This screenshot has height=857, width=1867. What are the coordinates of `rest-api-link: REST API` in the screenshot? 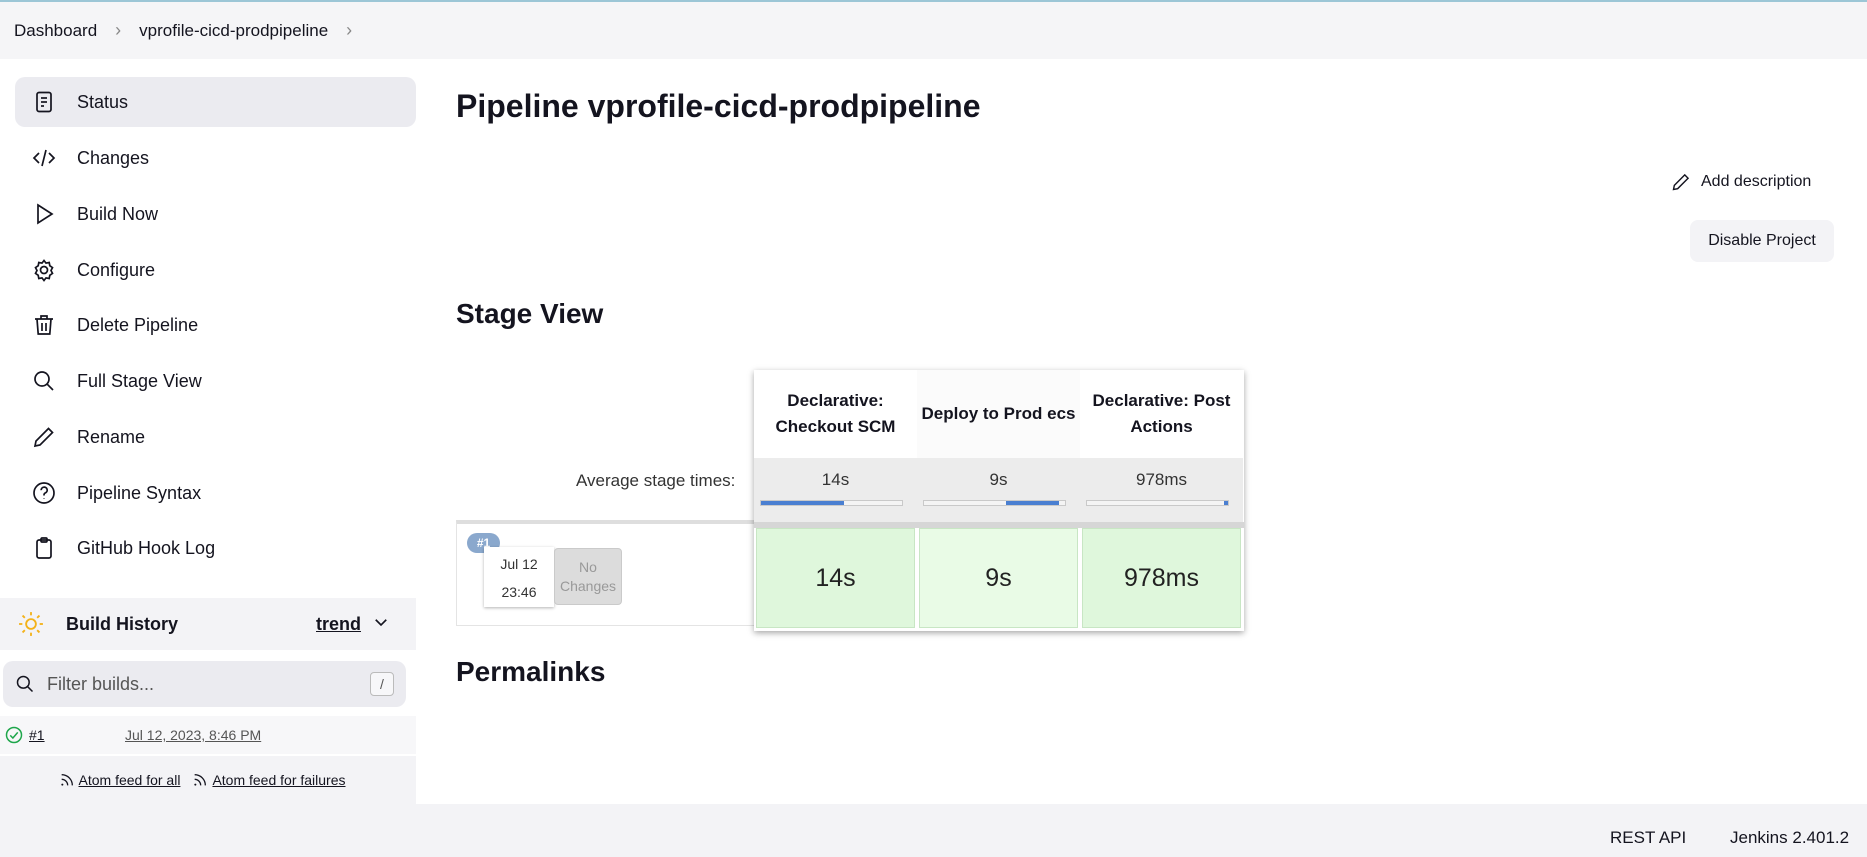 It's located at (1648, 838).